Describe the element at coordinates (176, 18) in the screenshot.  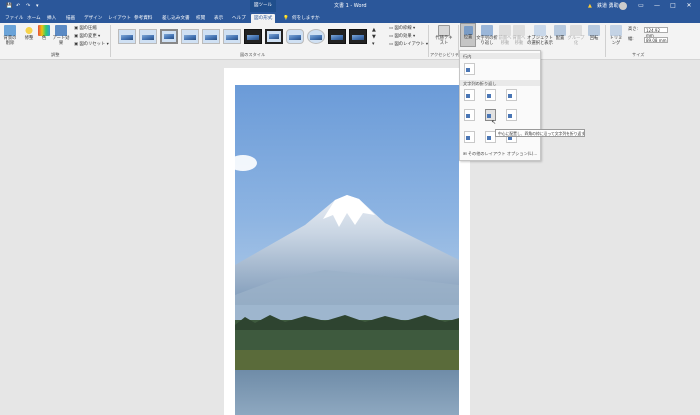
I see `tab-mailings: 差し込み文書` at that location.